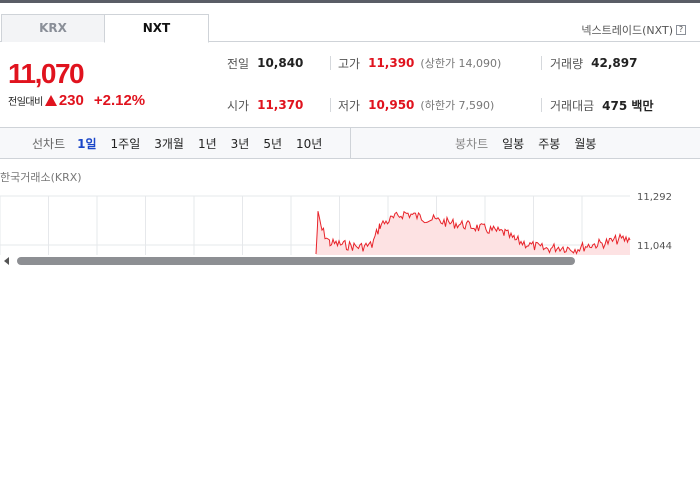 The image size is (700, 490). What do you see at coordinates (585, 143) in the screenshot?
I see `candle-monthly: 월봉` at bounding box center [585, 143].